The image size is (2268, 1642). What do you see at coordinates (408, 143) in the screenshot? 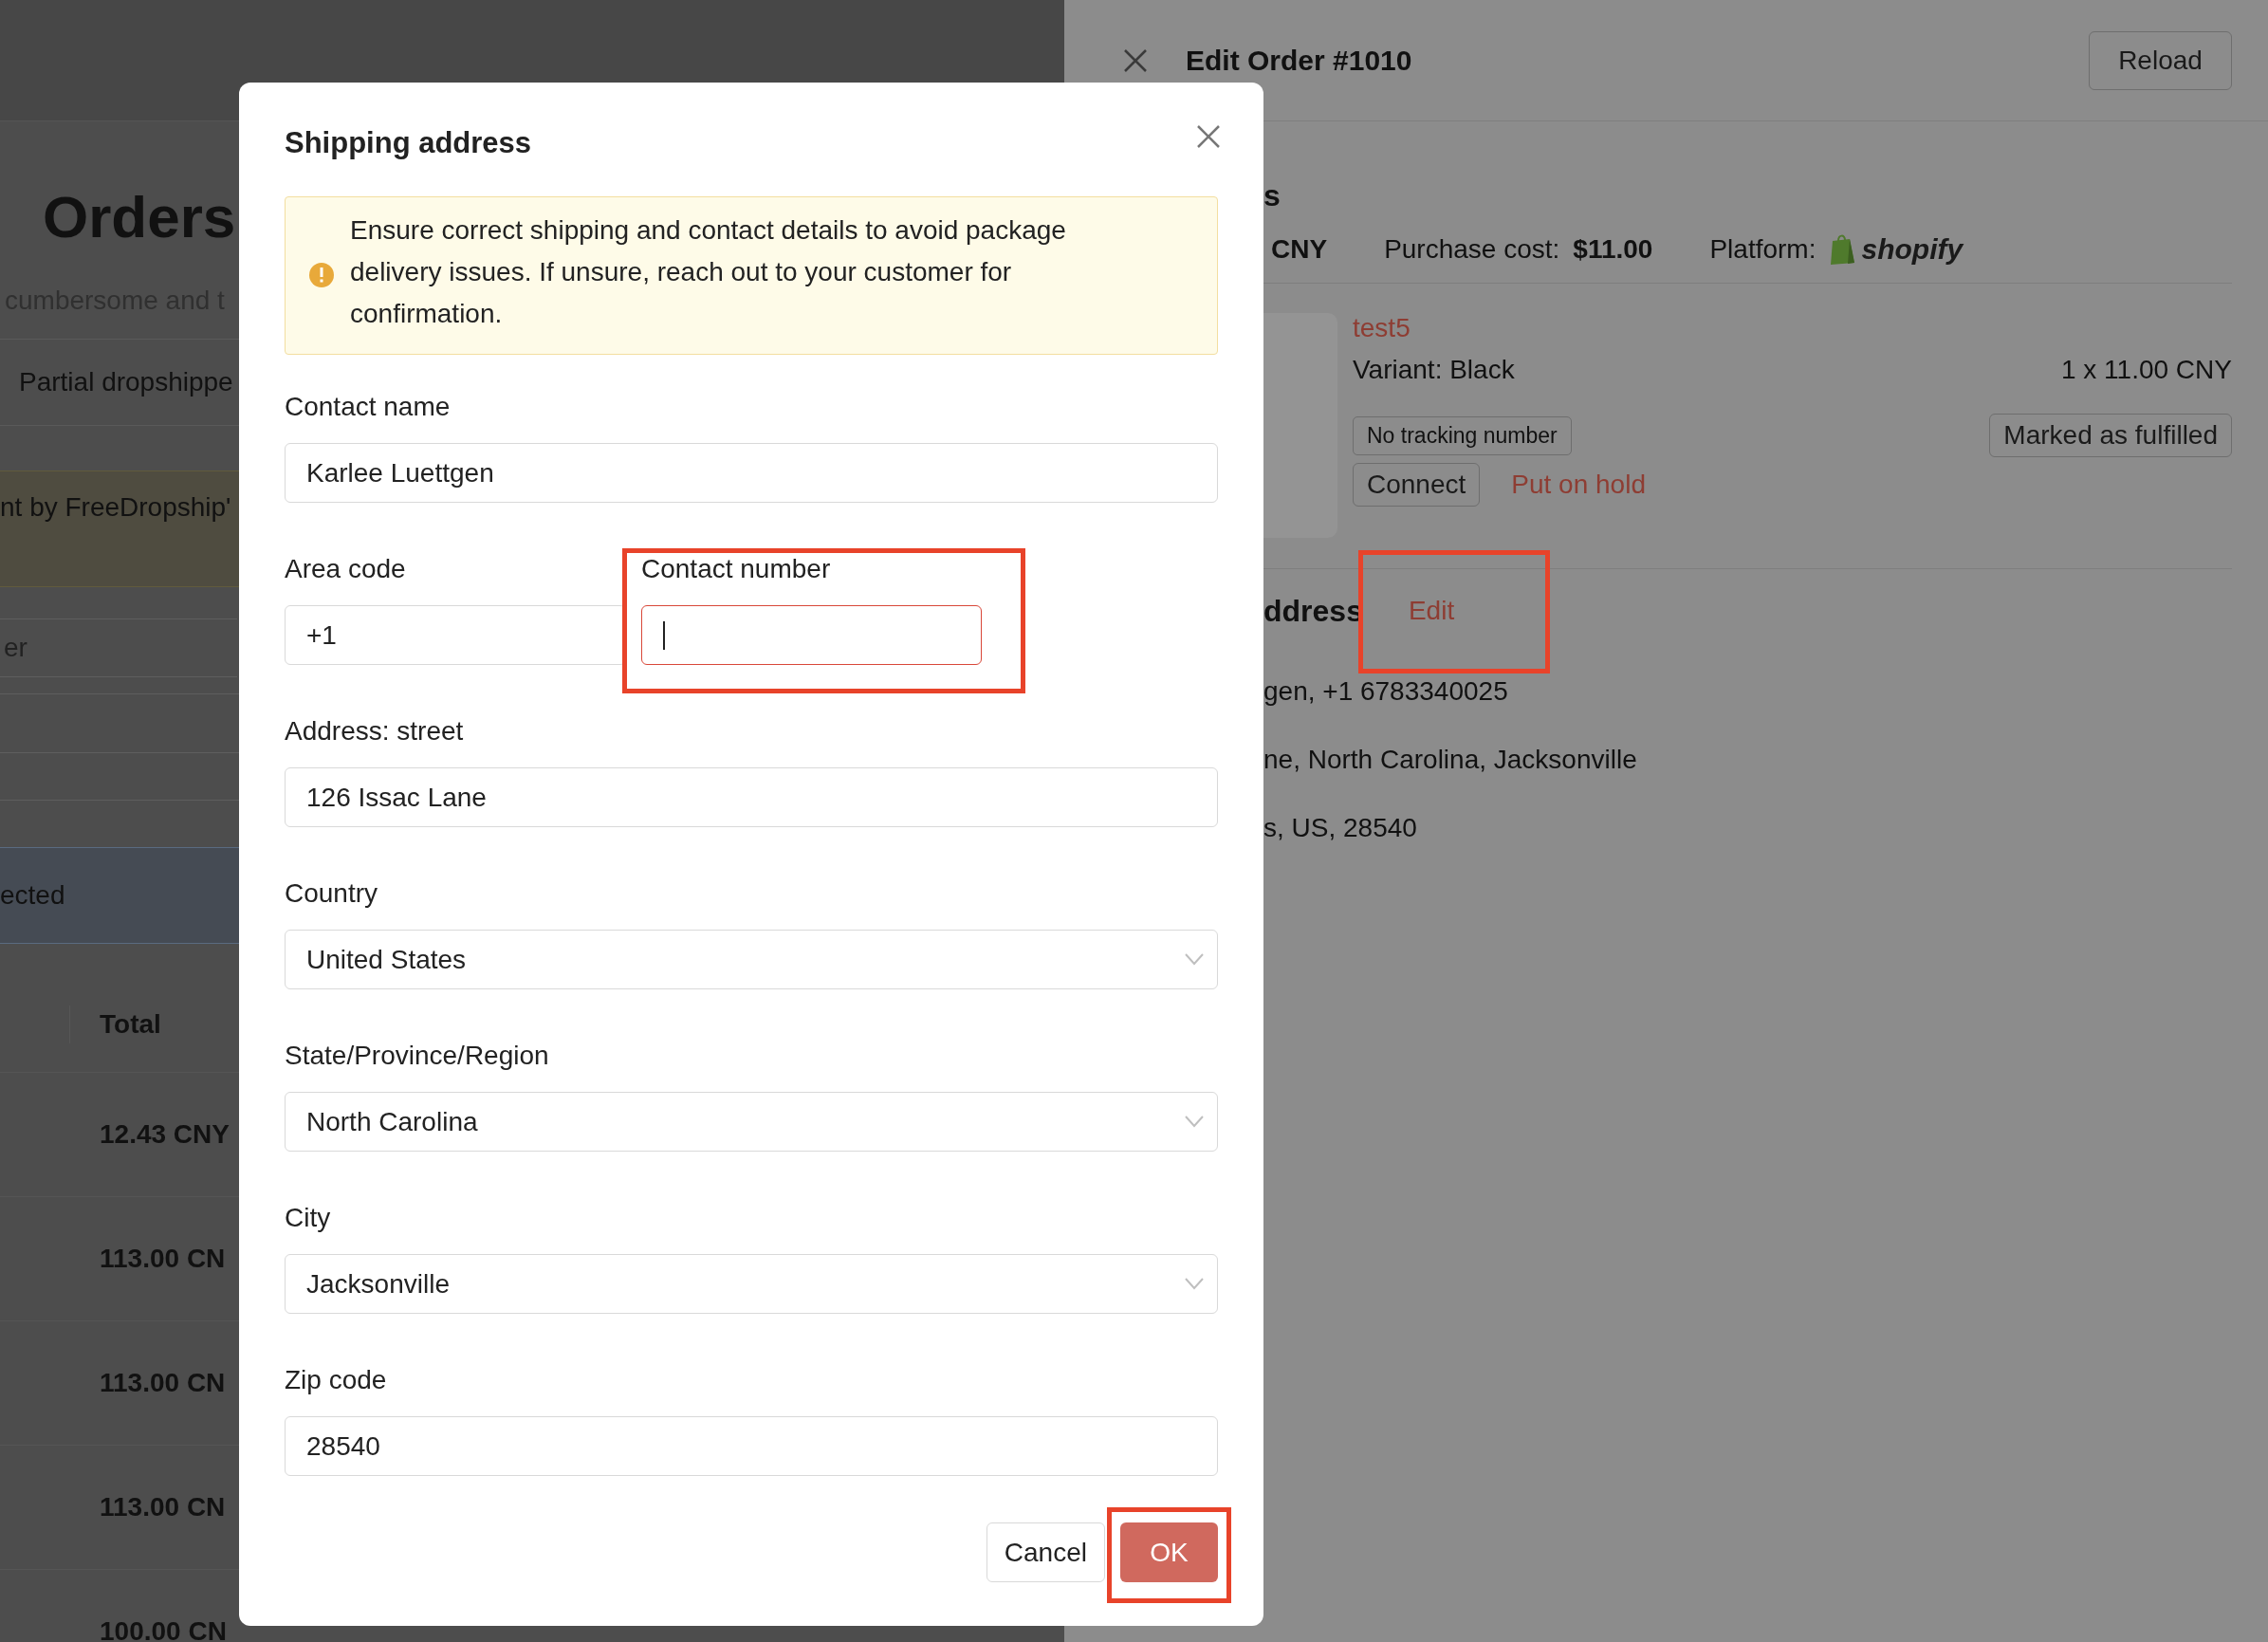
I see `dialog-title: Shipping address` at bounding box center [408, 143].